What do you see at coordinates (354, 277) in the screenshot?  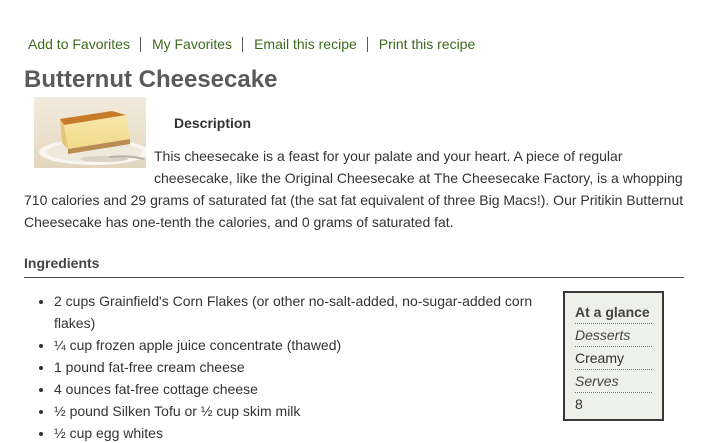 I see `divider` at bounding box center [354, 277].